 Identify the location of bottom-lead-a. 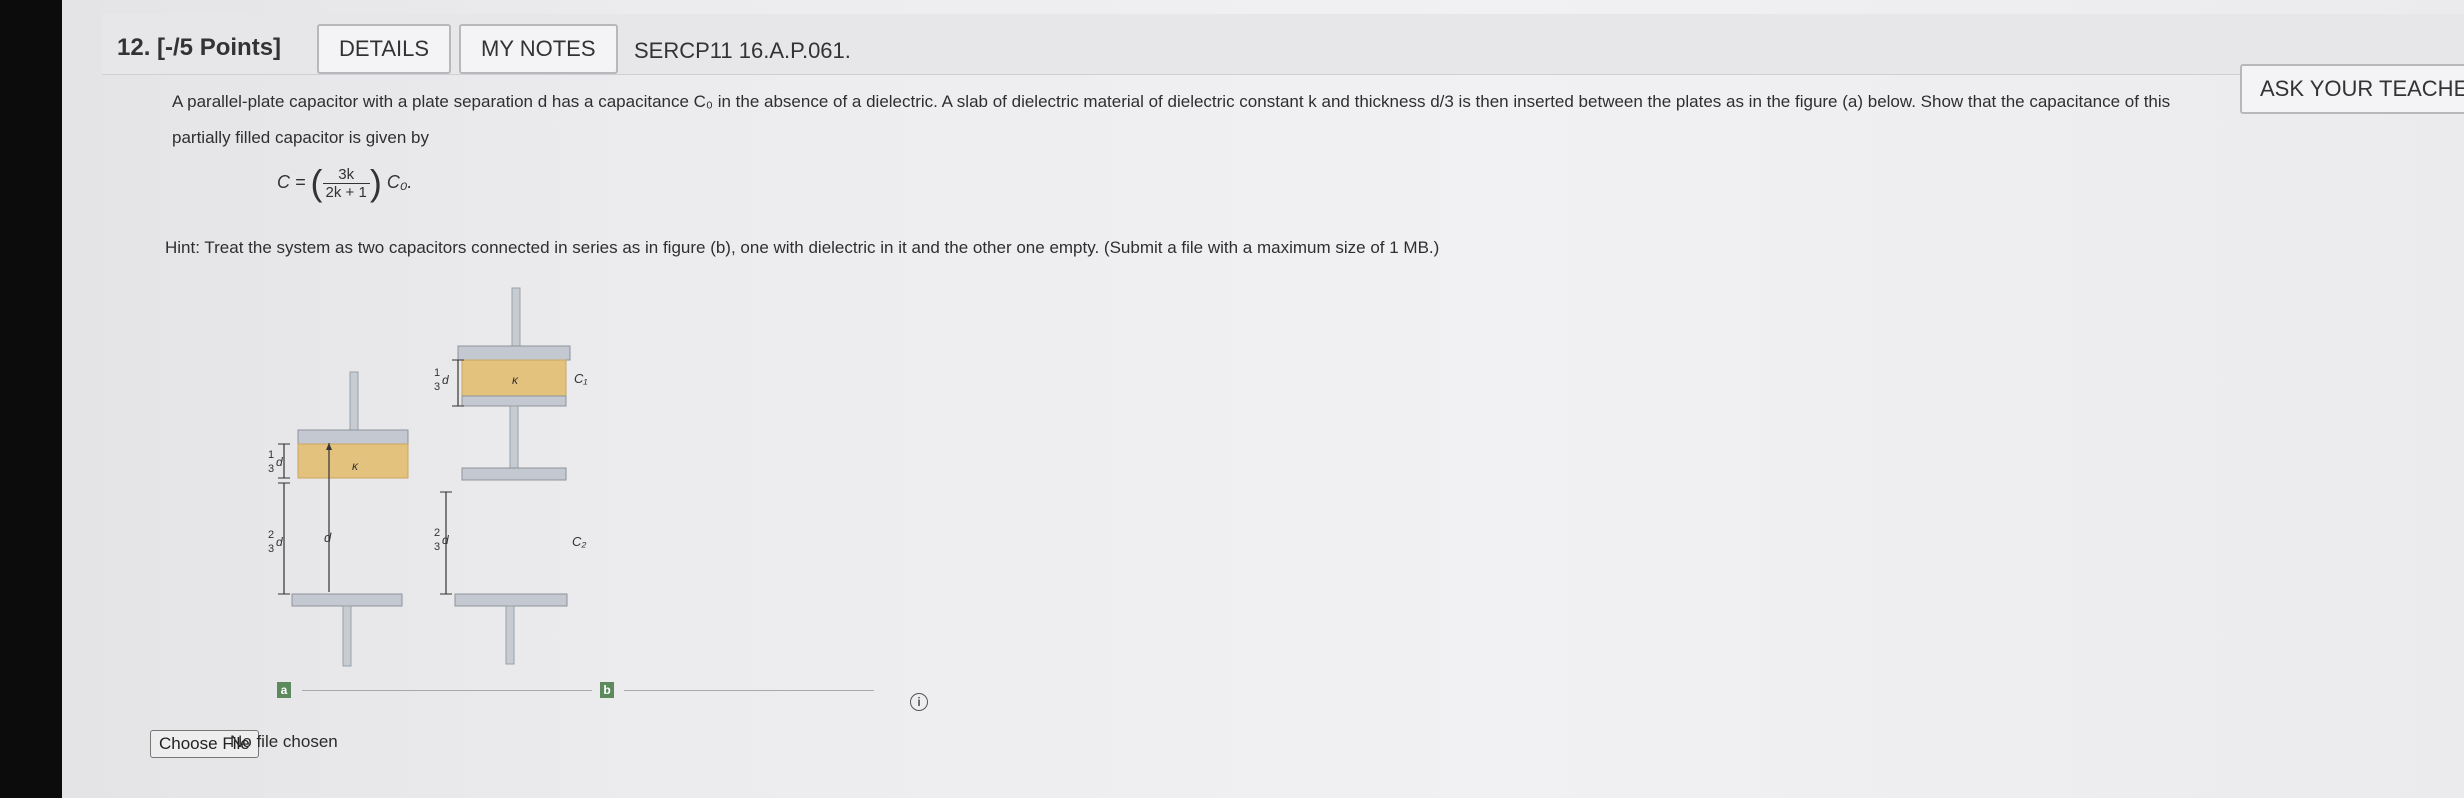
(347, 636).